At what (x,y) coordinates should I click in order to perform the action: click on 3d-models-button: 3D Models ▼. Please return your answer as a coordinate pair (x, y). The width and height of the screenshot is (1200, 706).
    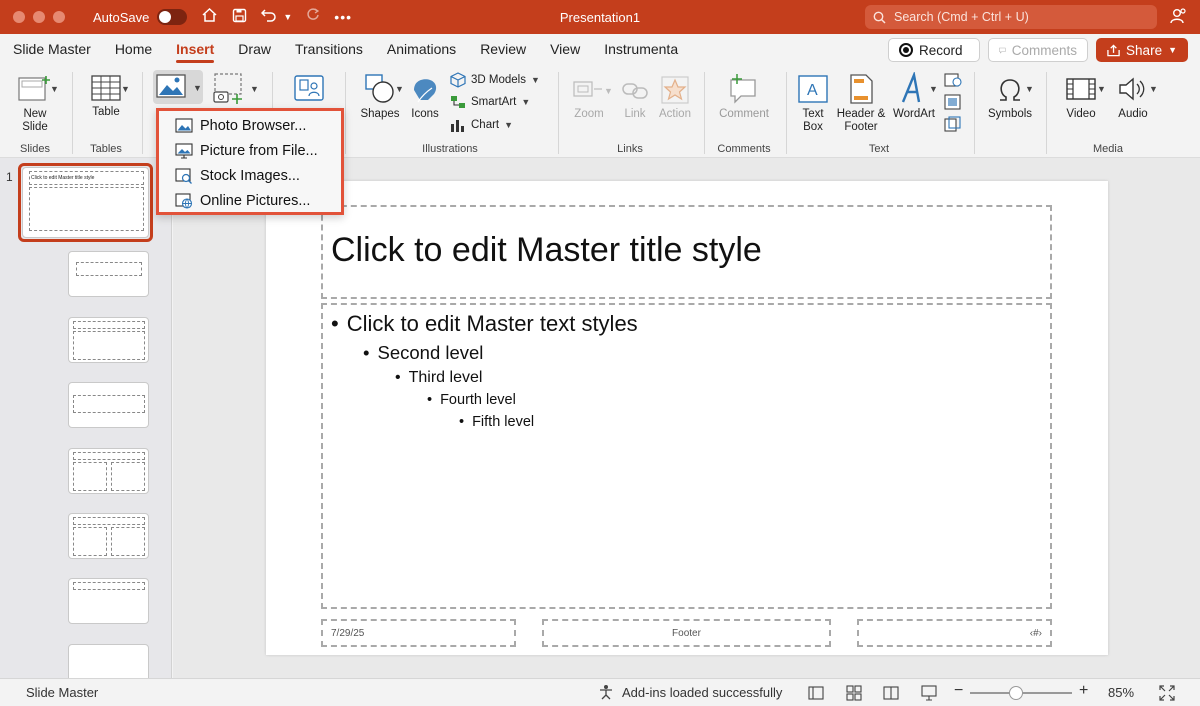
    Looking at the image, I should click on (495, 80).